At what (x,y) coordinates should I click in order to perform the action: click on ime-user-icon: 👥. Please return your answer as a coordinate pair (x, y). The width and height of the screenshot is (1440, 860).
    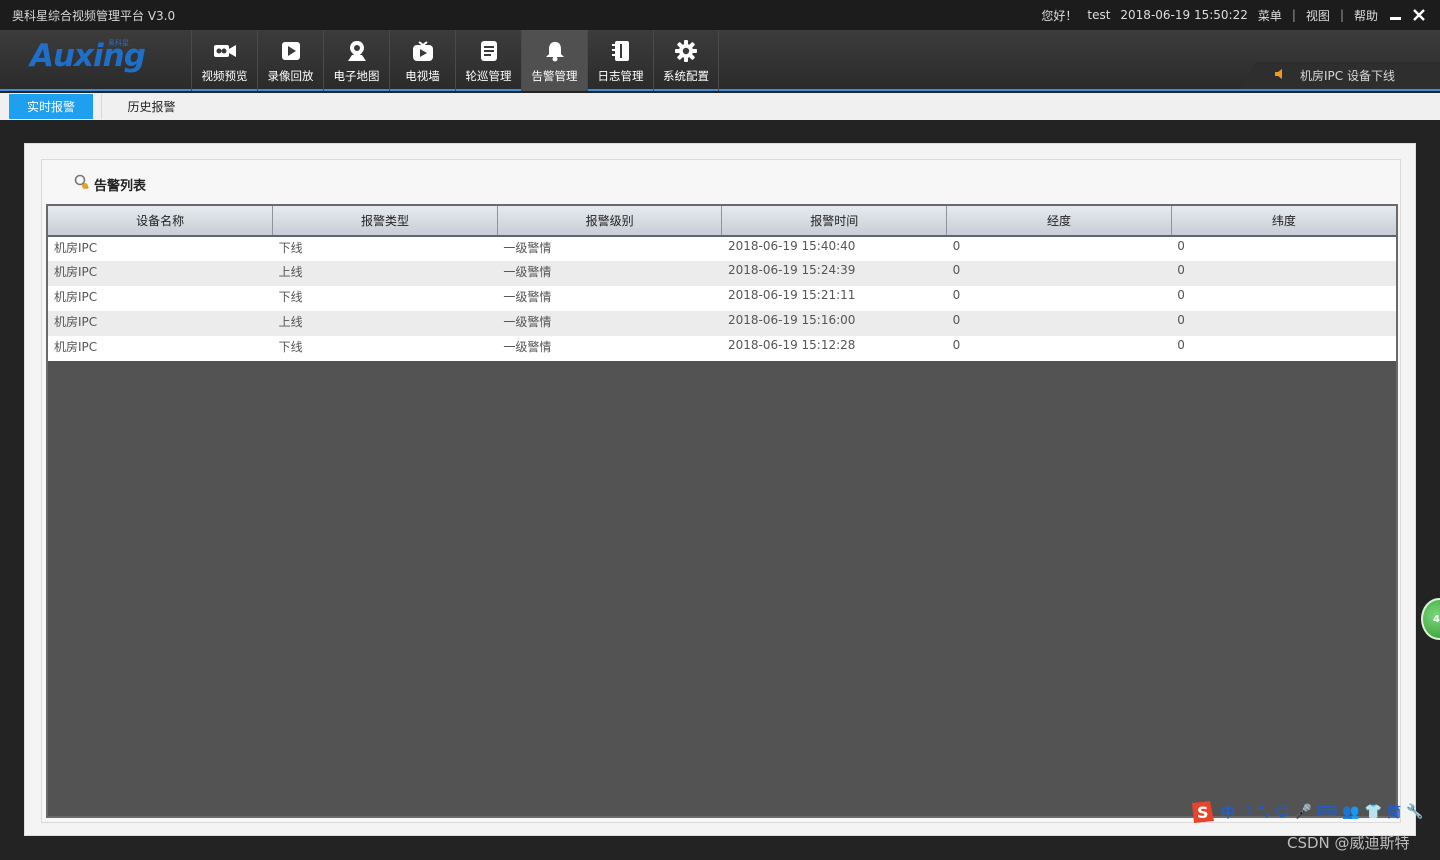
    Looking at the image, I should click on (1350, 812).